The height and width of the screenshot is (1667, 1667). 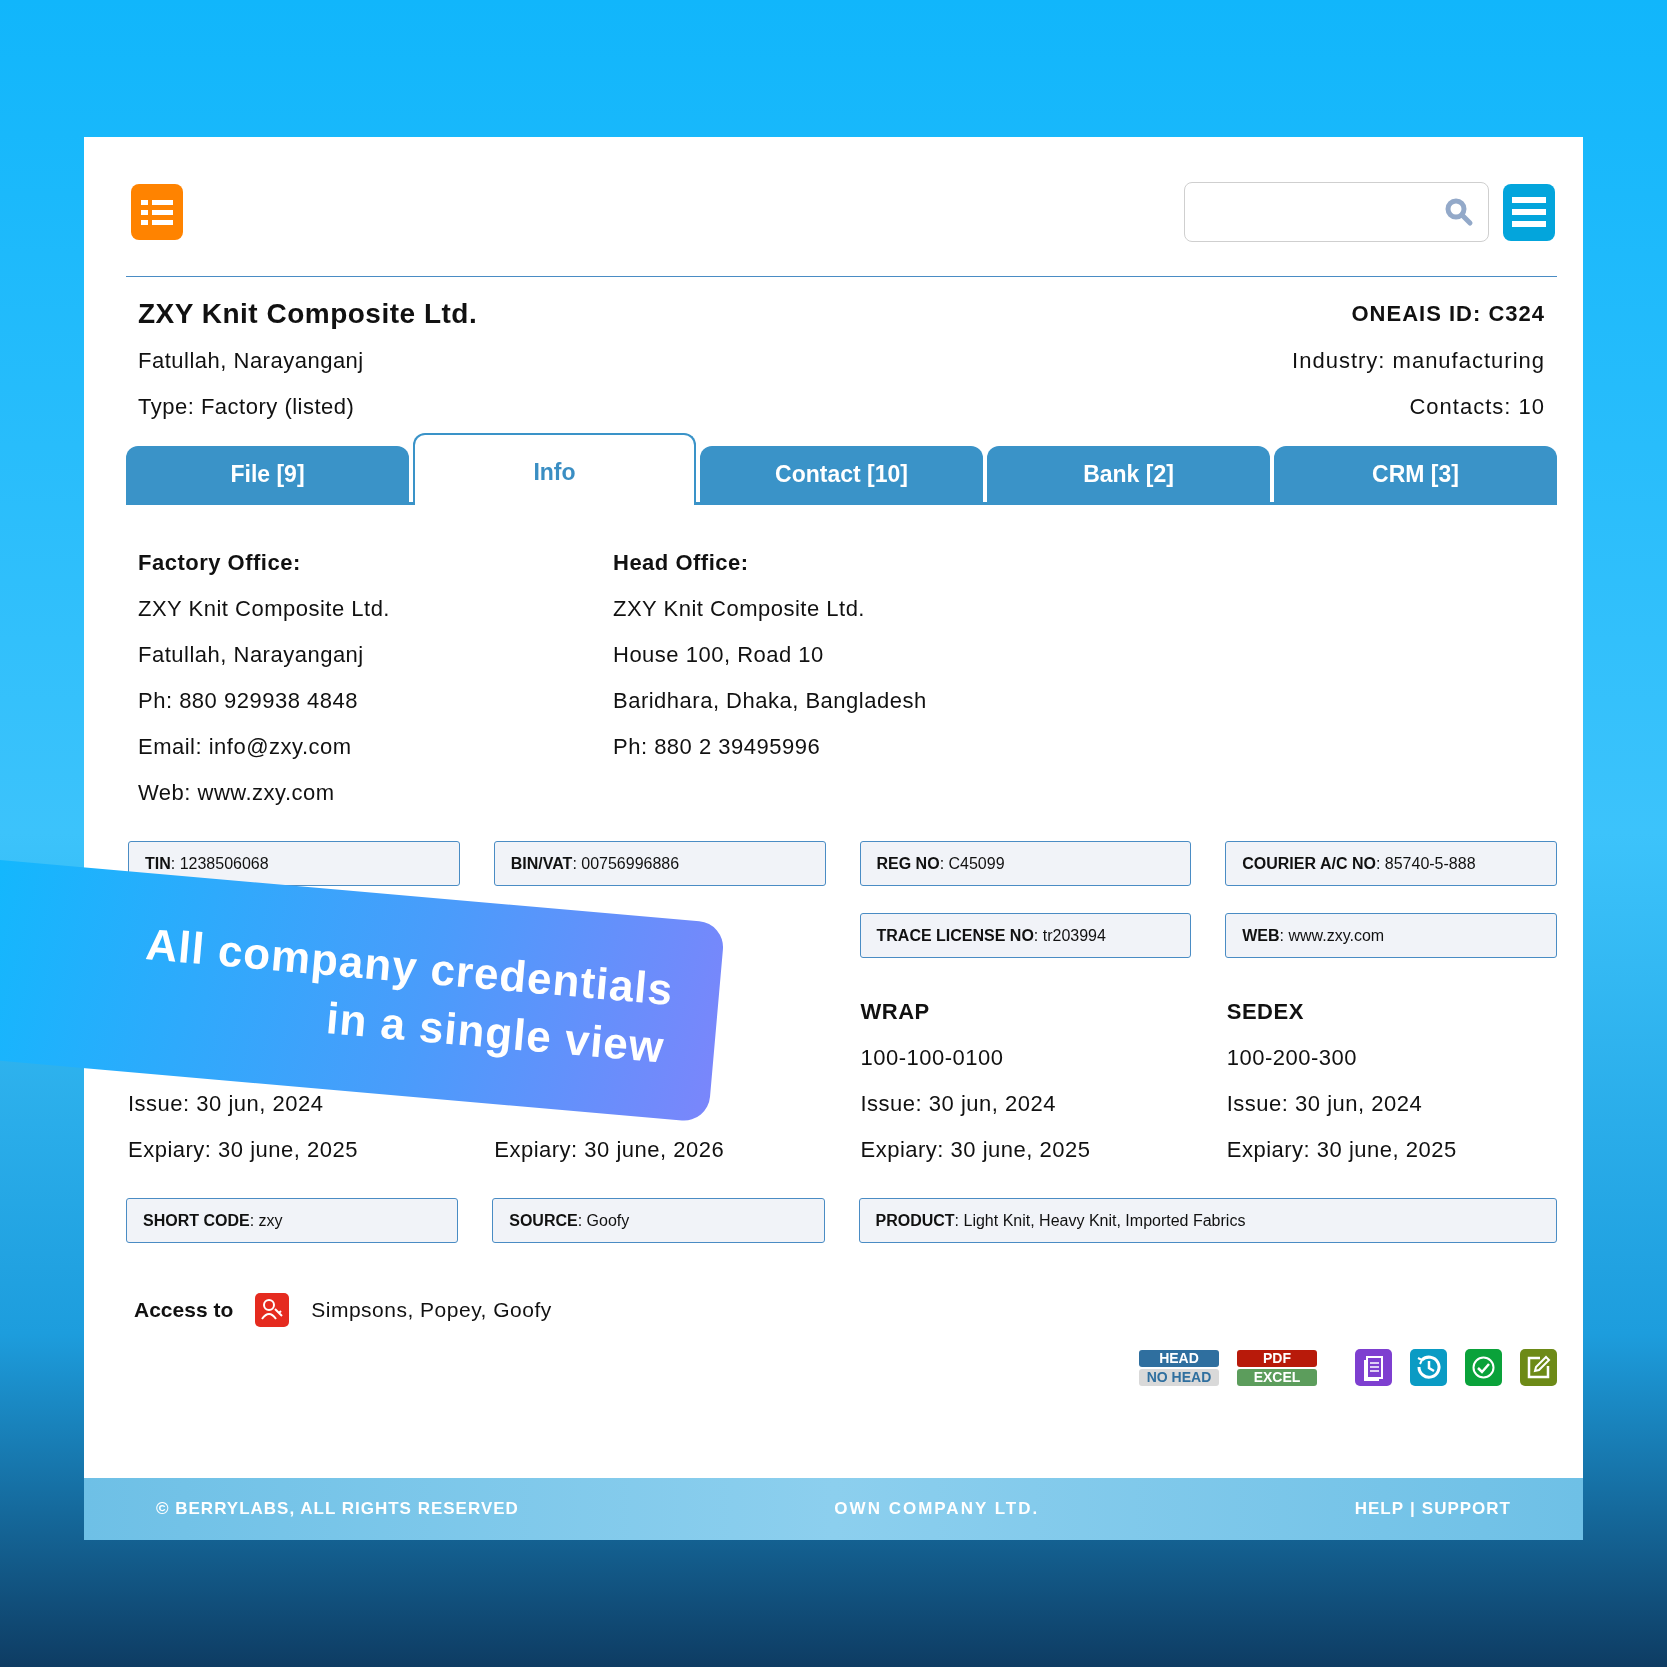 What do you see at coordinates (658, 1220) in the screenshot?
I see `credential-field: SOURCE: Goofy` at bounding box center [658, 1220].